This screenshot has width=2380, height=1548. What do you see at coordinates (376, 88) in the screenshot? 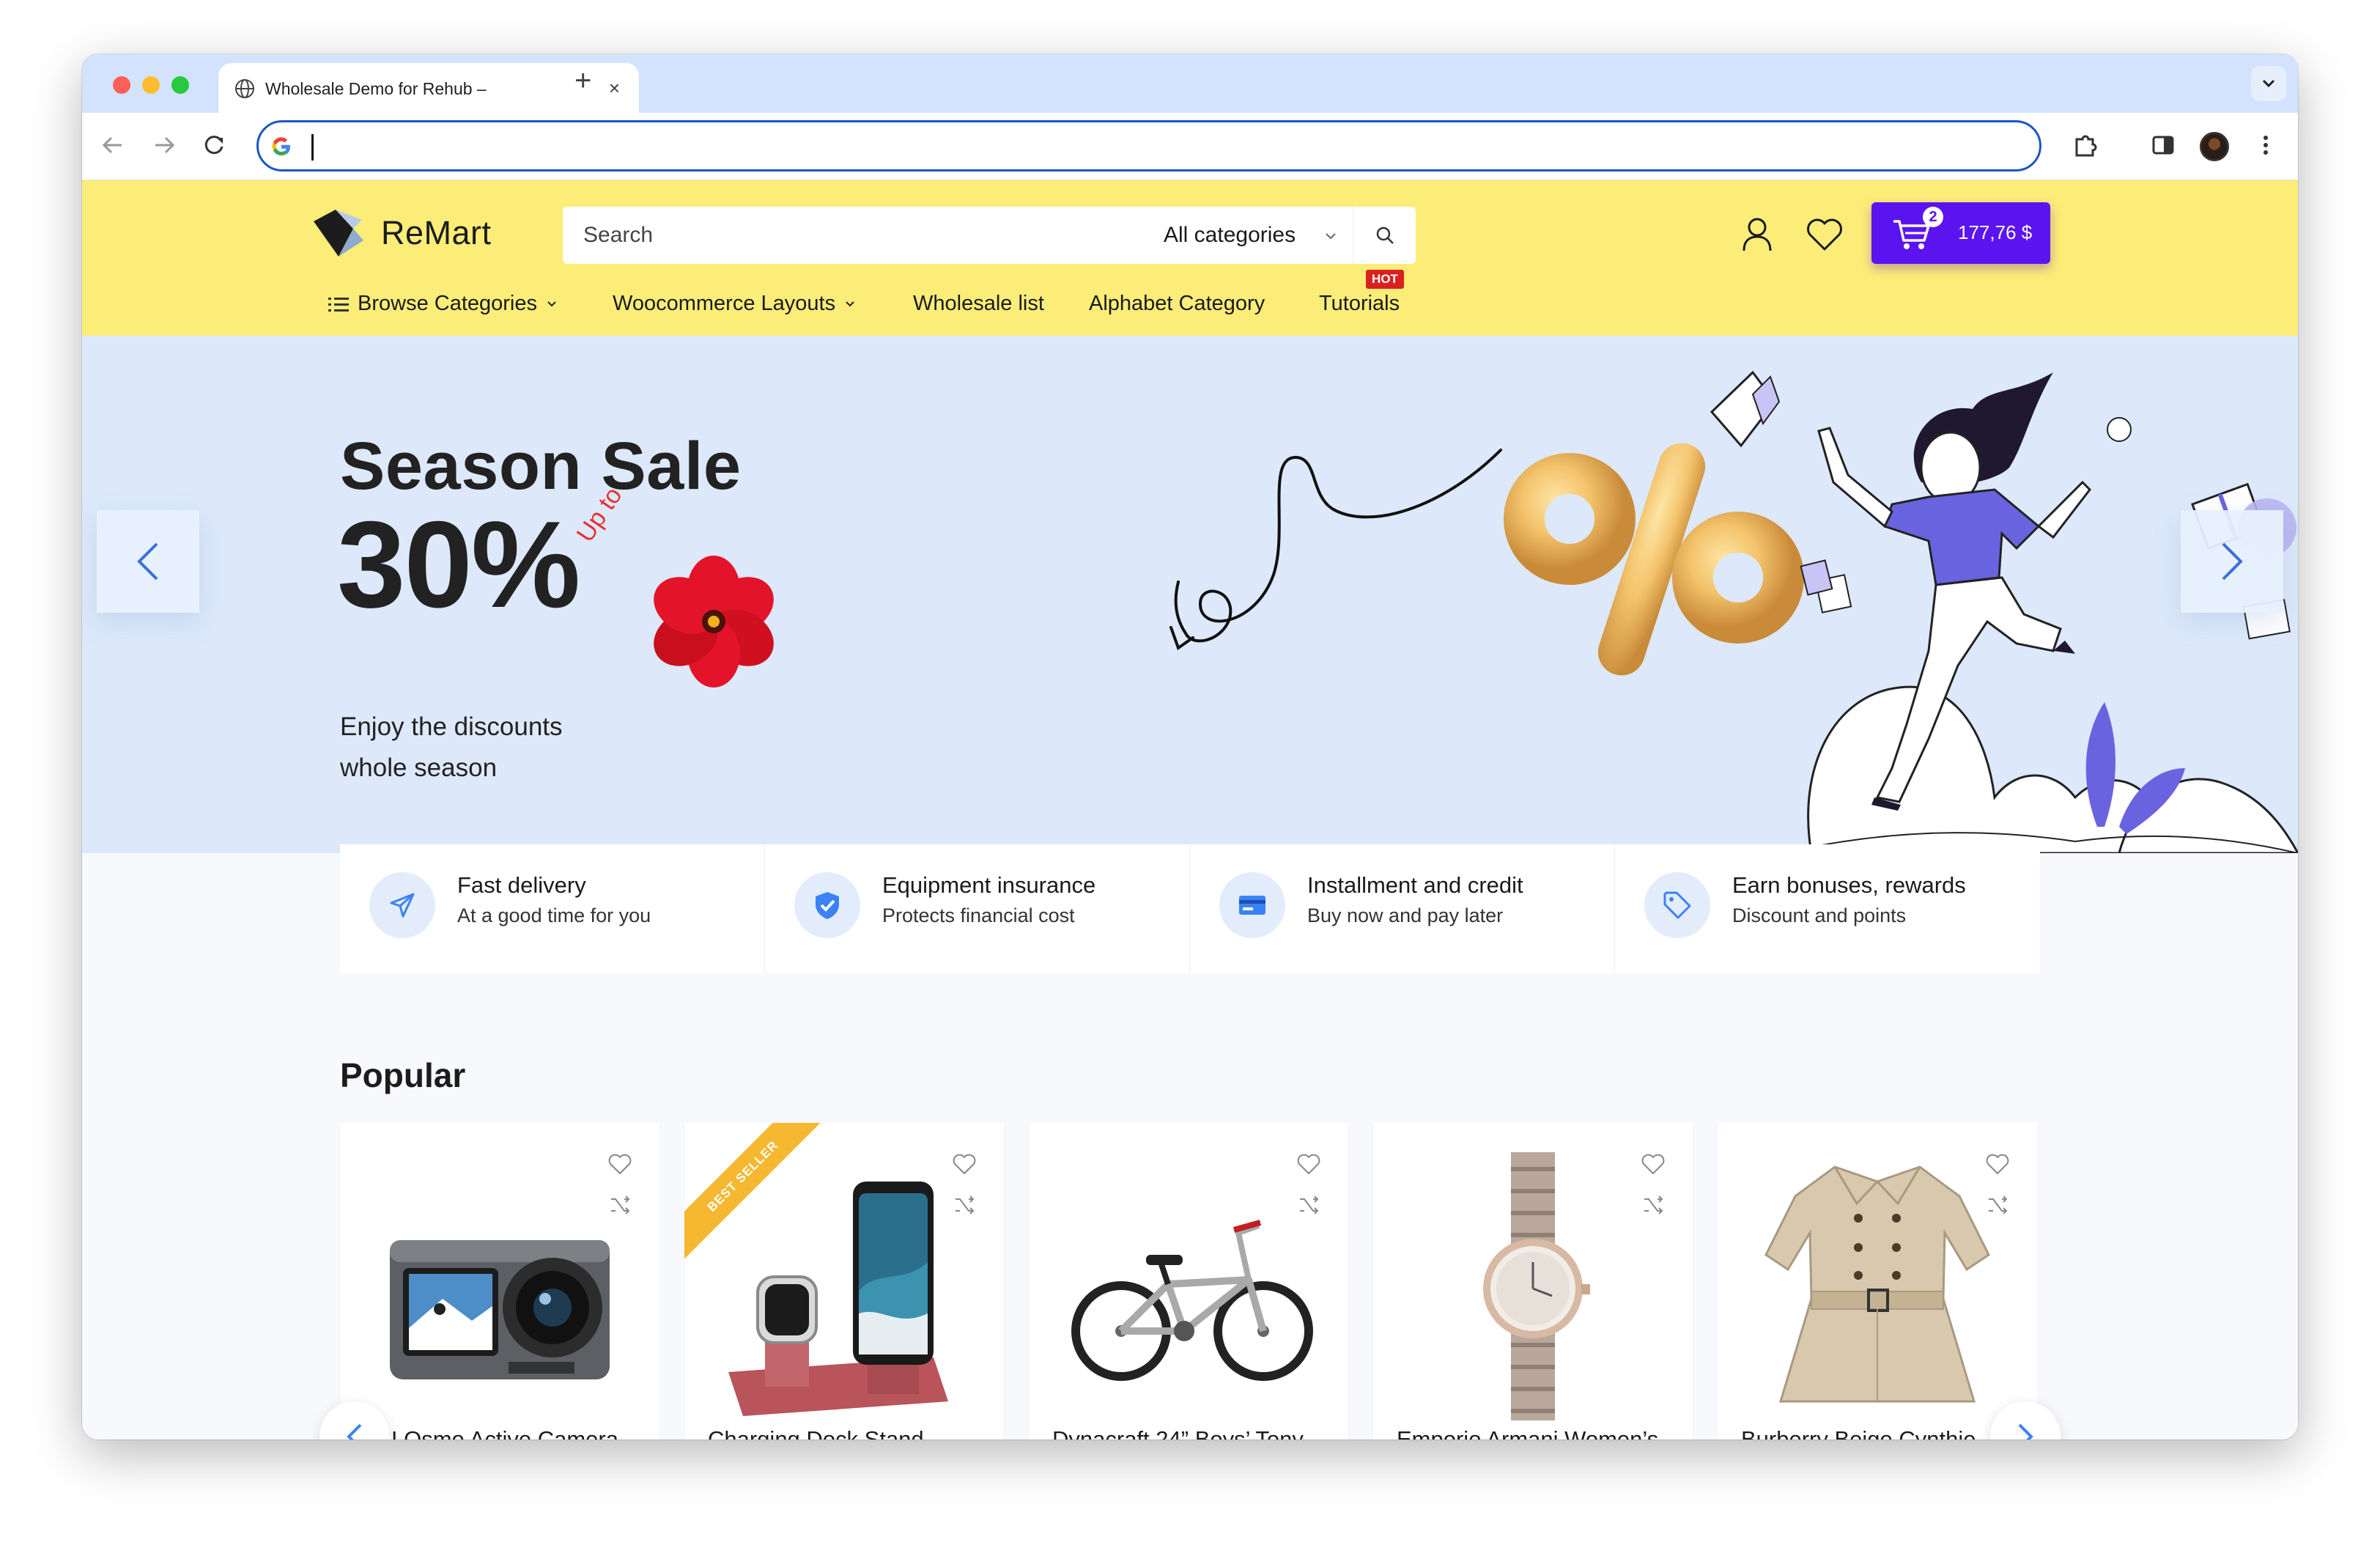
I see `tab-title: Wholesale Demo for Rehub –` at bounding box center [376, 88].